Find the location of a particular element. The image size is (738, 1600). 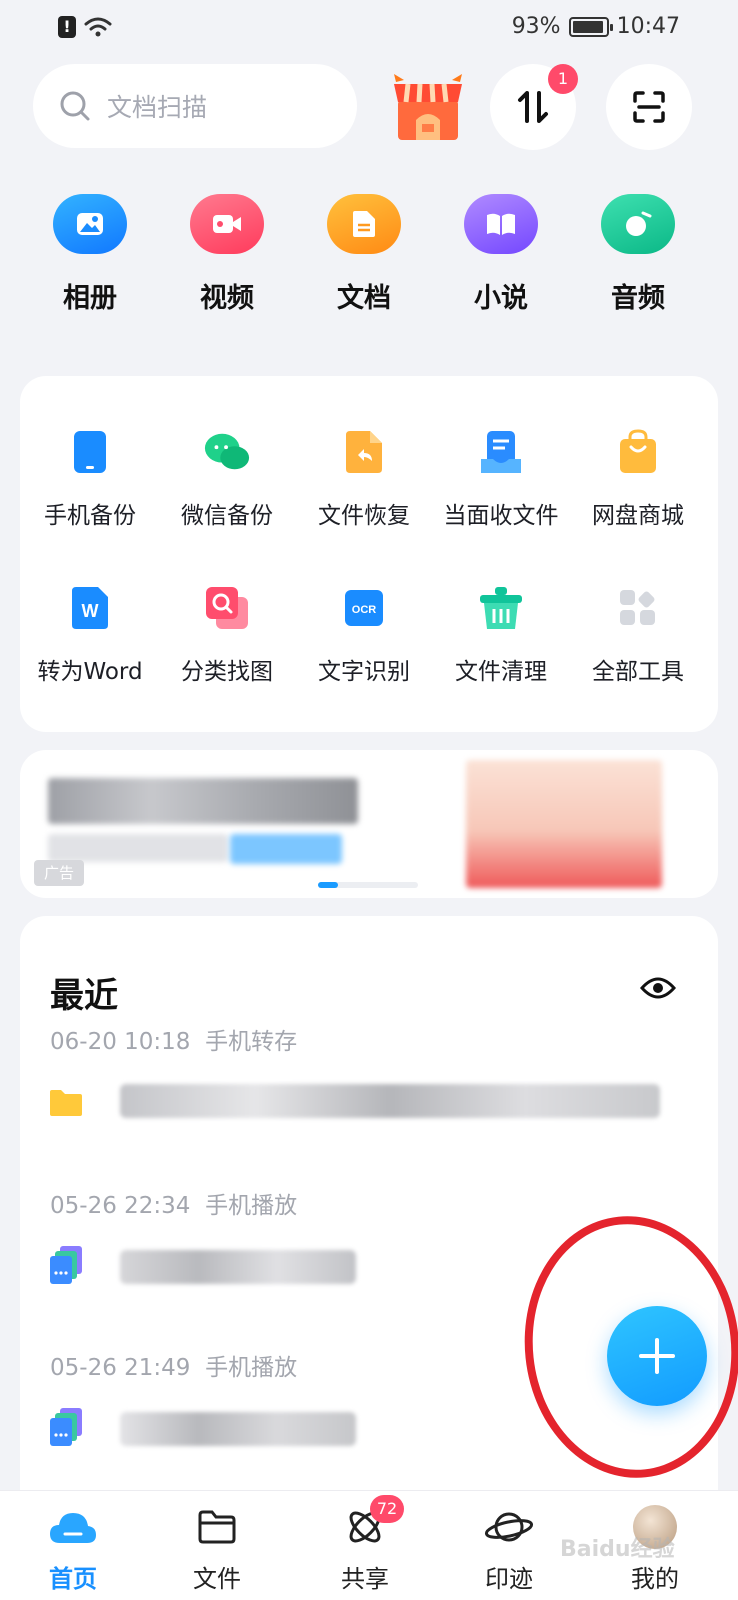

search-input: 文档扫描 is located at coordinates (195, 106).